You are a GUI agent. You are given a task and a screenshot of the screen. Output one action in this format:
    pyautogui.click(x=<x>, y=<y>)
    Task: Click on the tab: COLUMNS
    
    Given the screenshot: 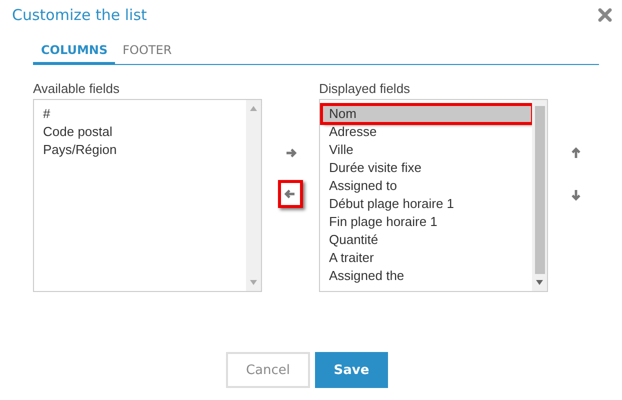 What is the action you would take?
    pyautogui.click(x=74, y=53)
    